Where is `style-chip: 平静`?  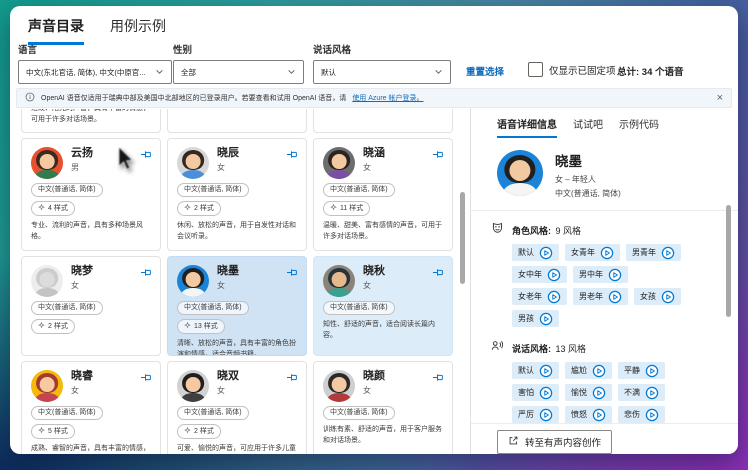
style-chip: 平静 is located at coordinates (641, 371).